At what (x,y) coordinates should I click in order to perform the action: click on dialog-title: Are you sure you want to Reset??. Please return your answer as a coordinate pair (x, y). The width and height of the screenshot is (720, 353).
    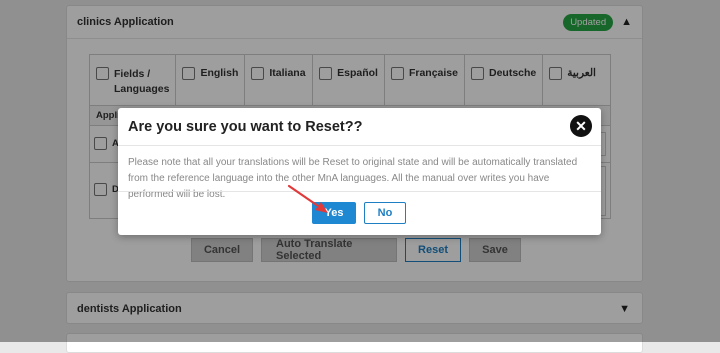
    Looking at the image, I should click on (245, 127).